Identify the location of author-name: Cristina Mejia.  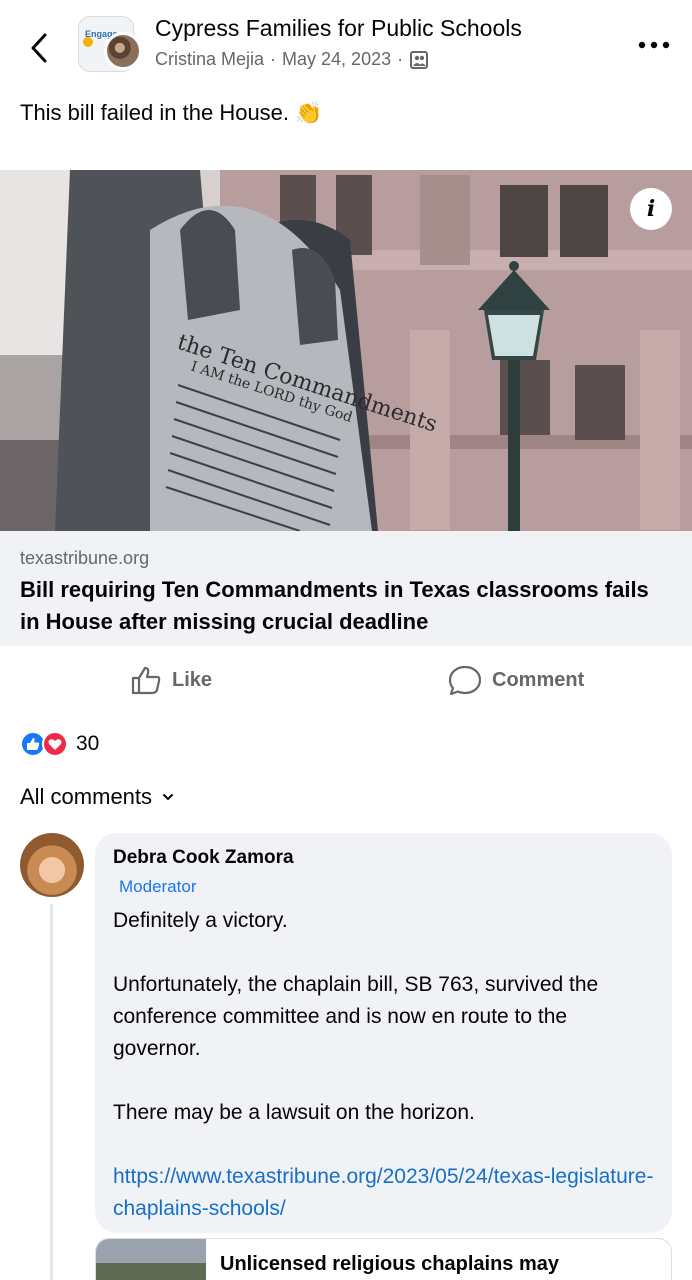
(209, 59).